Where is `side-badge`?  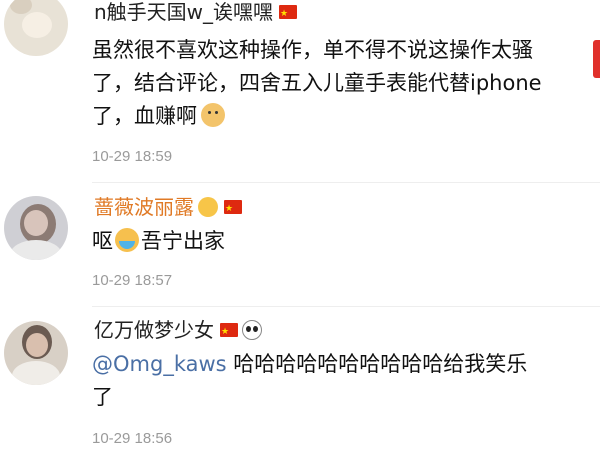
side-badge is located at coordinates (596, 59).